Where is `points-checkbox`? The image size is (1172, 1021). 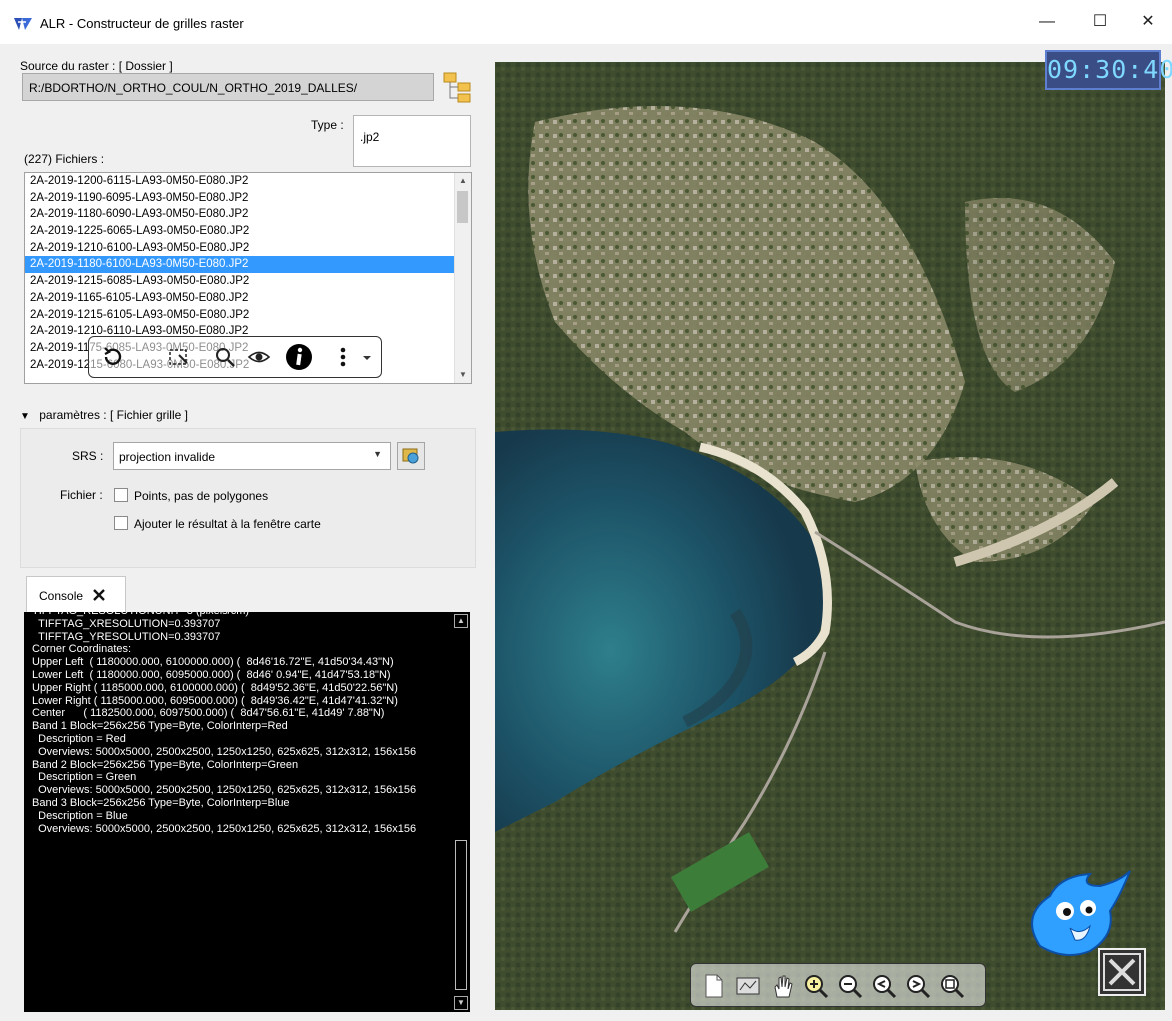
points-checkbox is located at coordinates (121, 495).